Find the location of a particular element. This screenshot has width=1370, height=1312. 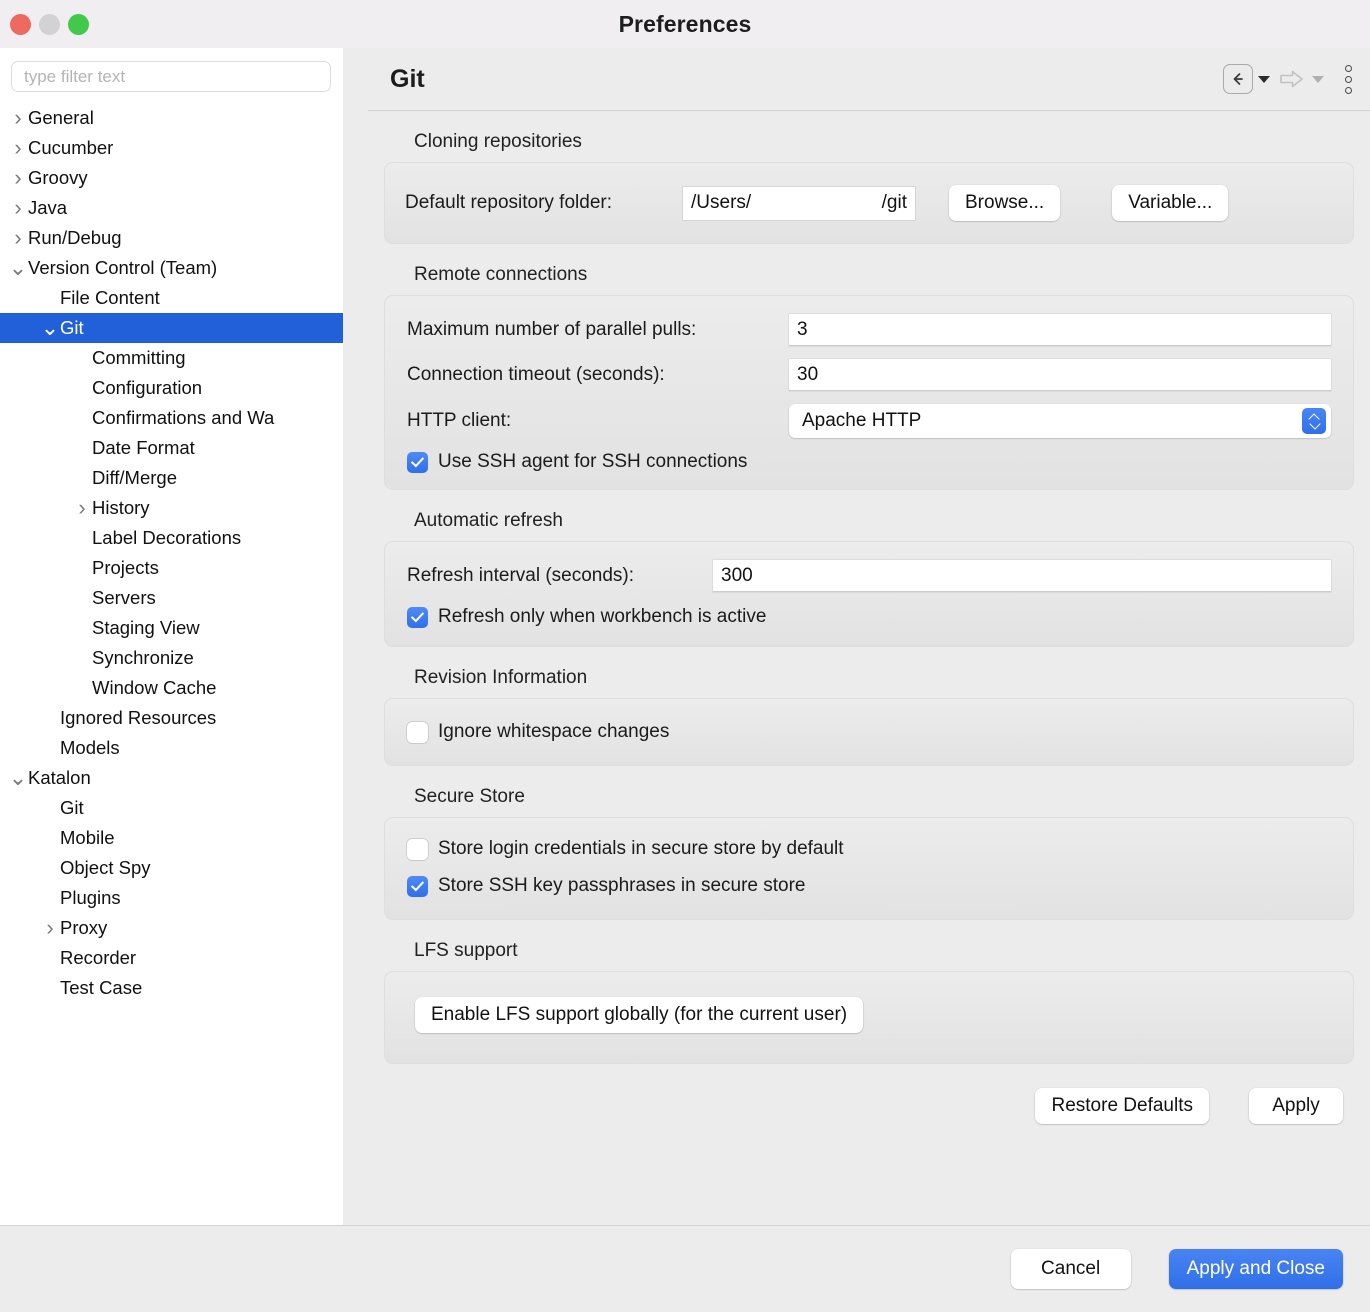

workbench-active-label: Refresh only when workbench is active is located at coordinates (602, 616).